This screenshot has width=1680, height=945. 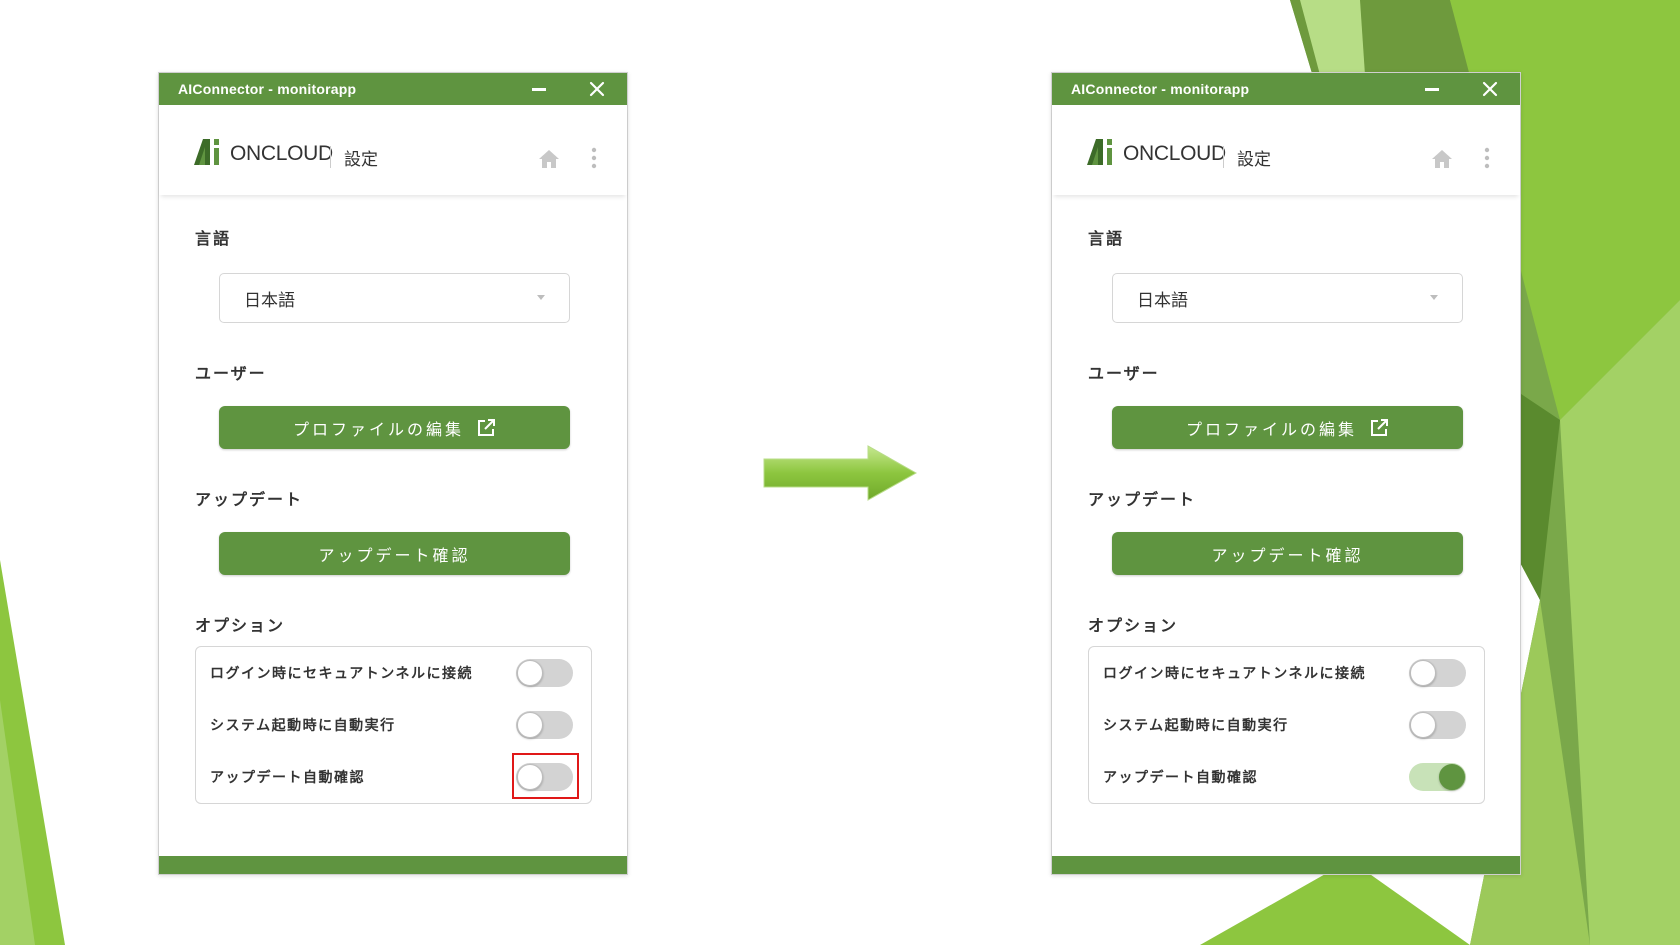 I want to click on highlight-box, so click(x=545, y=776).